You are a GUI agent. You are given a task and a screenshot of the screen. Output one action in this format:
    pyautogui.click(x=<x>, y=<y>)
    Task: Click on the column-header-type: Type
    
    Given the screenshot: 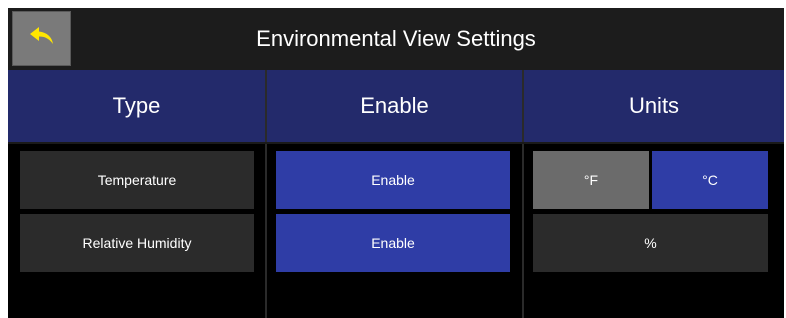 What is the action you would take?
    pyautogui.click(x=136, y=106)
    